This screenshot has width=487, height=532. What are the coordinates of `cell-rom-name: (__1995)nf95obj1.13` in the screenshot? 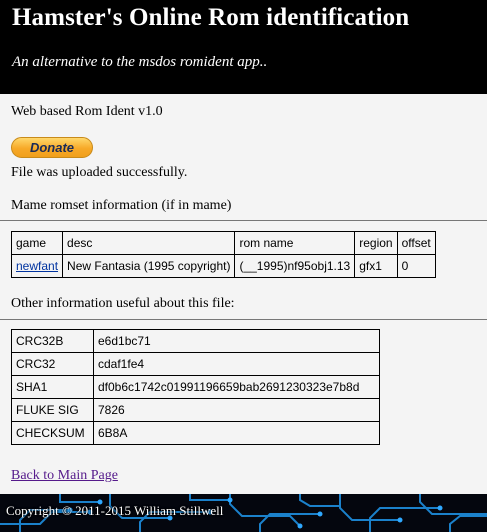 It's located at (295, 266).